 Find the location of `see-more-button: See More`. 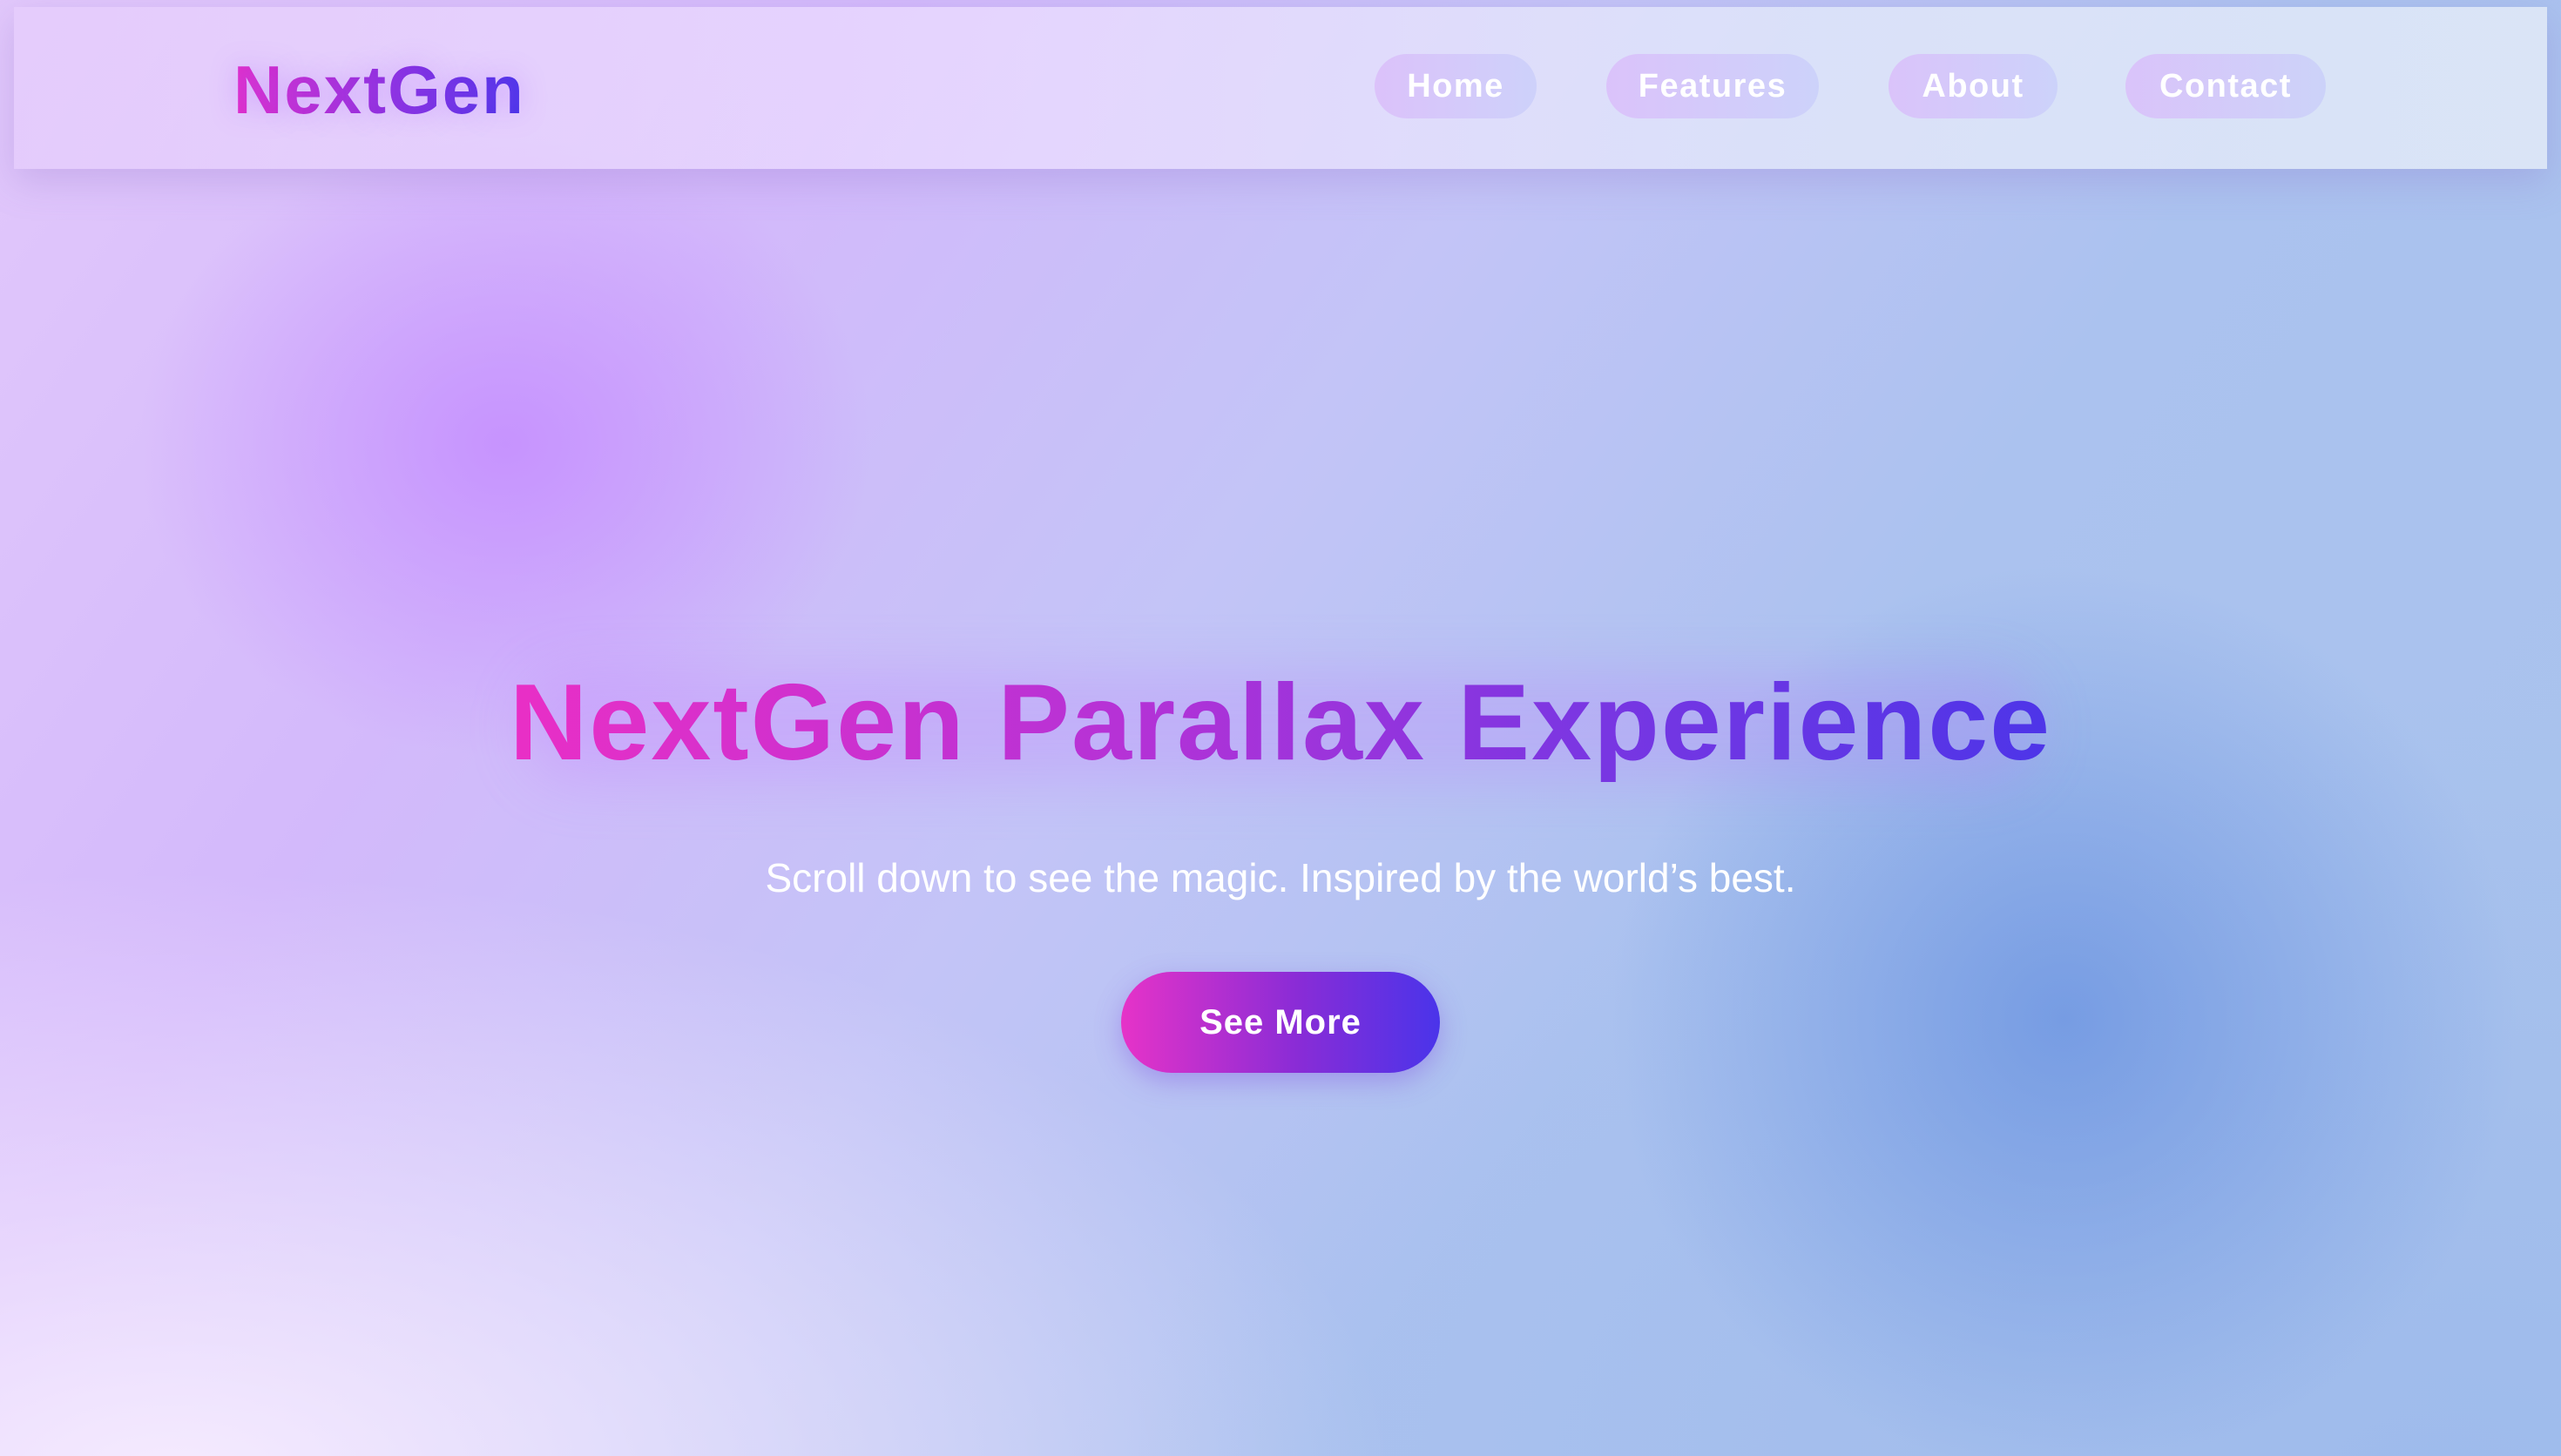

see-more-button: See More is located at coordinates (1280, 1022).